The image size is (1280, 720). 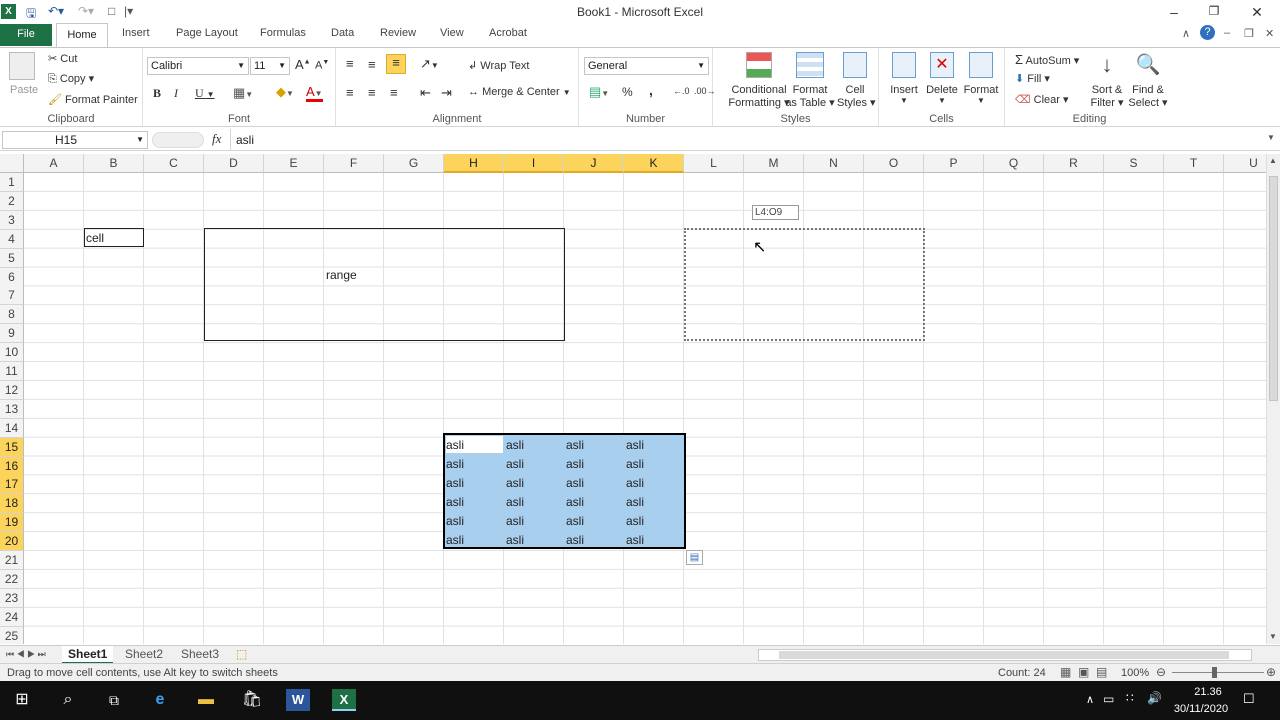 What do you see at coordinates (340, 275) in the screenshot?
I see `range-label: range` at bounding box center [340, 275].